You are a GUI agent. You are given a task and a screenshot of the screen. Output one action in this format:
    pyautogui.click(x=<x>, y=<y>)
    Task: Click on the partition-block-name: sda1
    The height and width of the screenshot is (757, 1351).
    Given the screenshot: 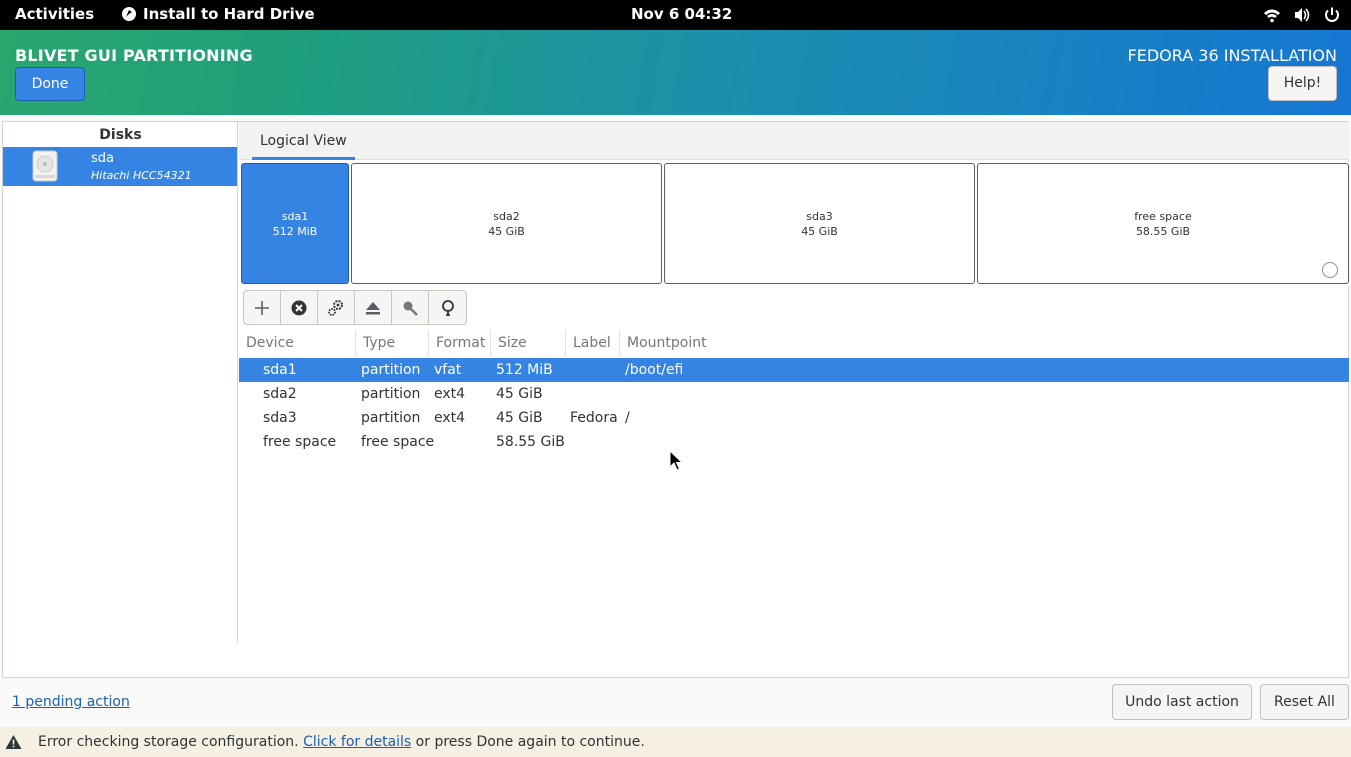 What is the action you would take?
    pyautogui.click(x=295, y=216)
    